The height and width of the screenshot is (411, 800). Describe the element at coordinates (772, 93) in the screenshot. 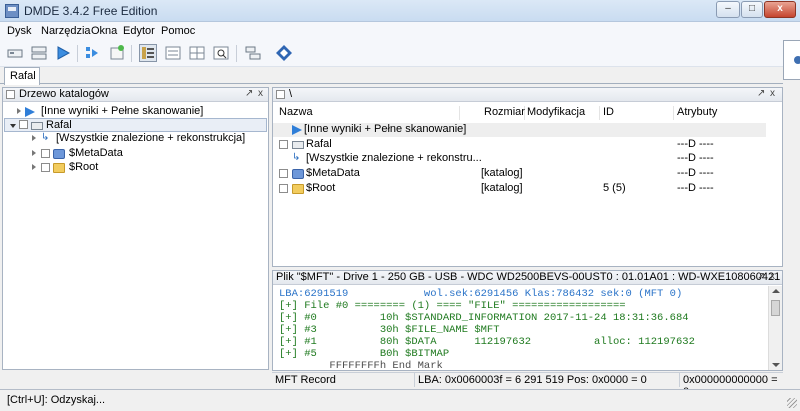

I see `list-close-icon: x` at that location.